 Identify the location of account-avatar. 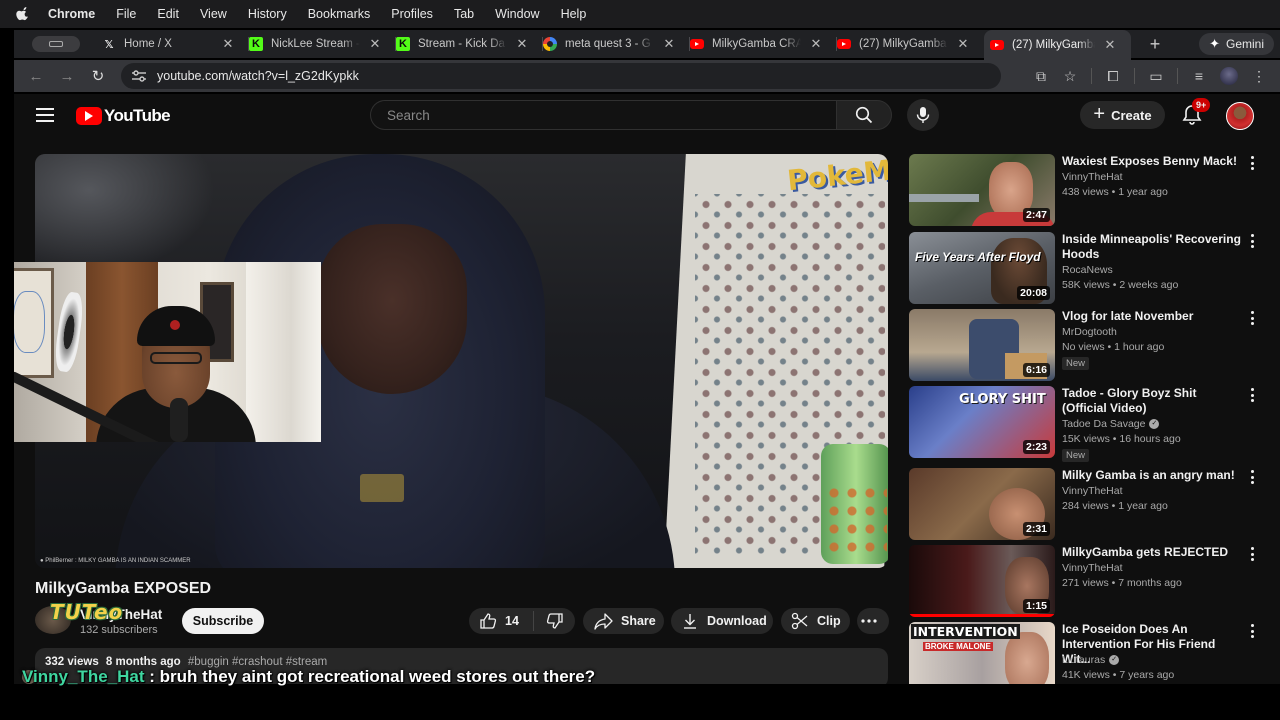
(1240, 116).